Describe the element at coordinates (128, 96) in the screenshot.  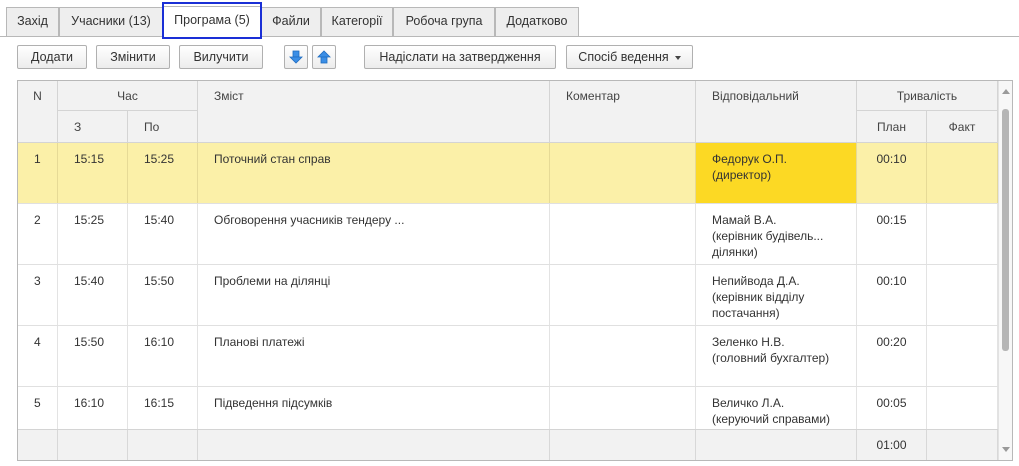
I see `col-header-time: Час` at that location.